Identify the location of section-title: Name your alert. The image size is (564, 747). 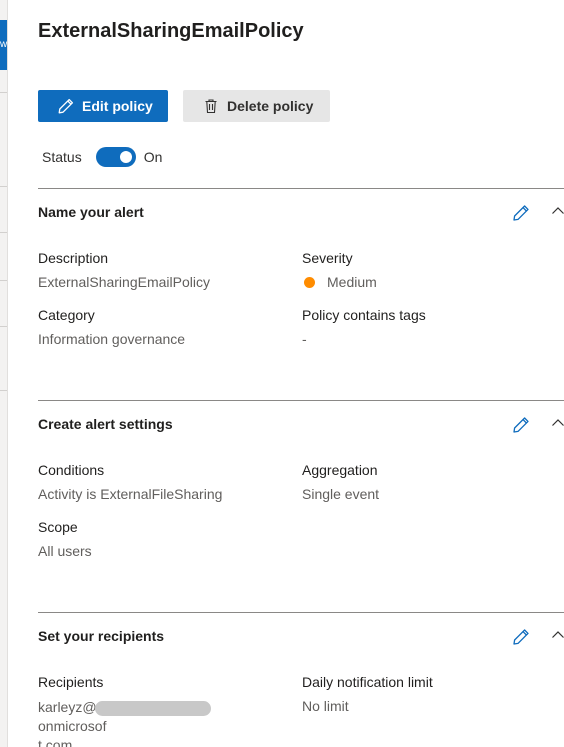
(91, 212).